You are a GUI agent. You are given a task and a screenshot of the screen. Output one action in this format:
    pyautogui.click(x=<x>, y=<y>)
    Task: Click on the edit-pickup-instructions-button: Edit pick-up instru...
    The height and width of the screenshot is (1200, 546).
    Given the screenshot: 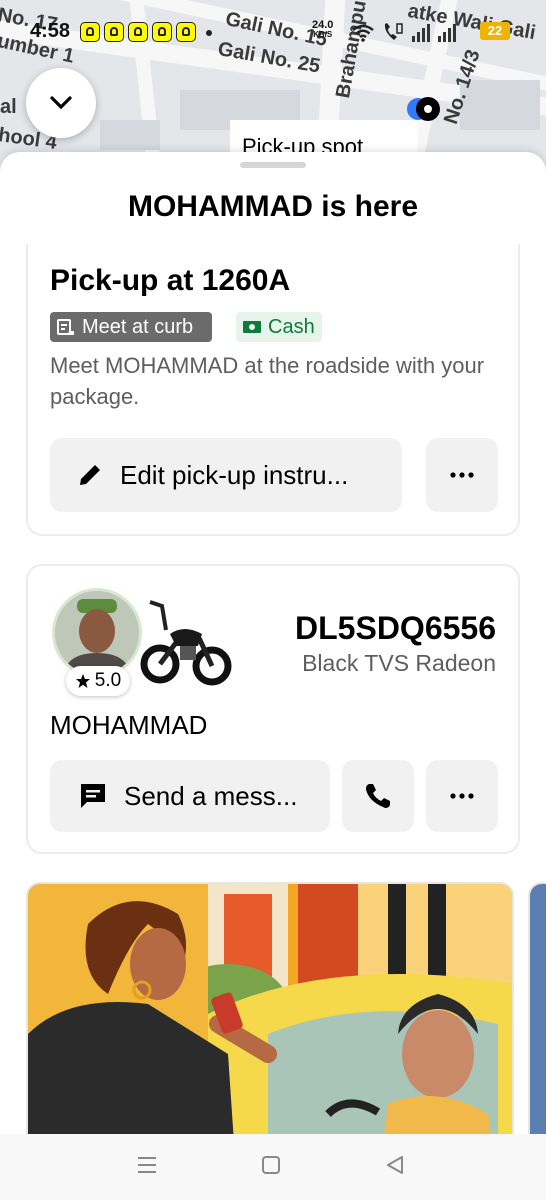 What is the action you would take?
    pyautogui.click(x=226, y=475)
    